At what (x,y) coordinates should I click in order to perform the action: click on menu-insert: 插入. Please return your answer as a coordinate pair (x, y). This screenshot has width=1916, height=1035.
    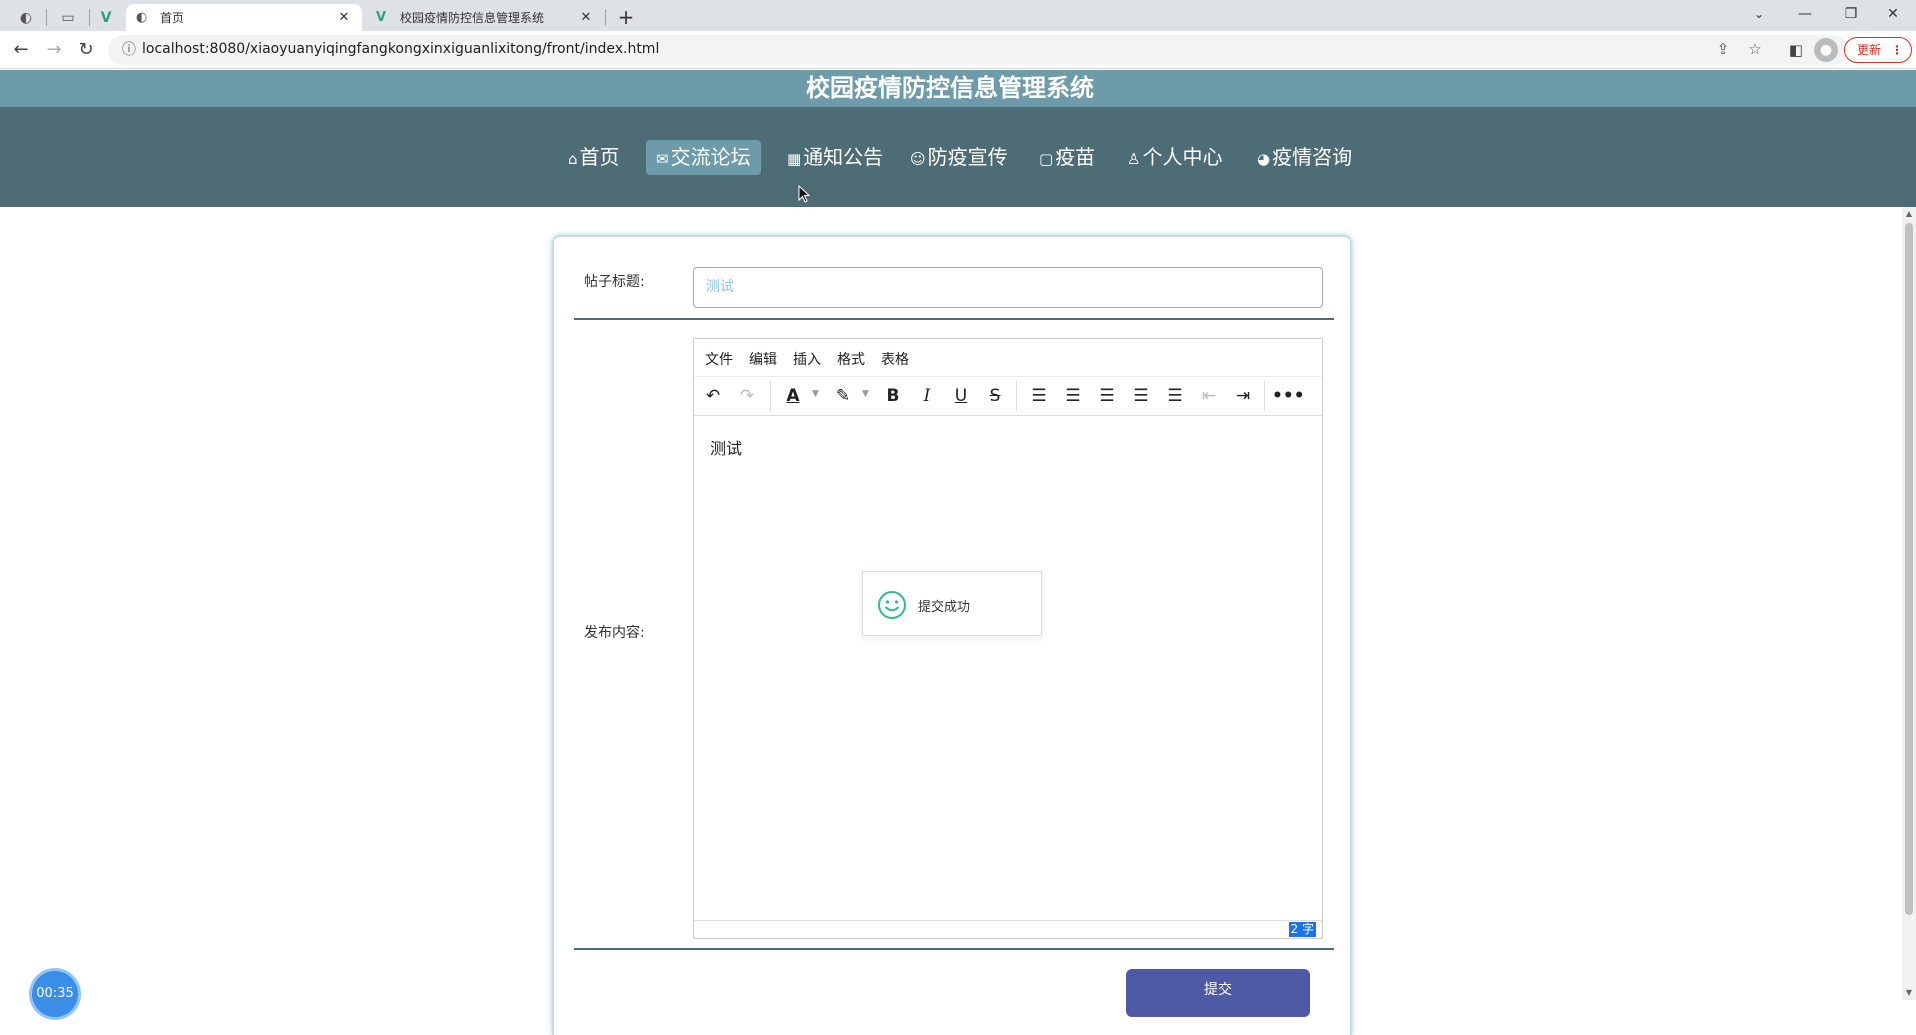
    Looking at the image, I should click on (807, 359).